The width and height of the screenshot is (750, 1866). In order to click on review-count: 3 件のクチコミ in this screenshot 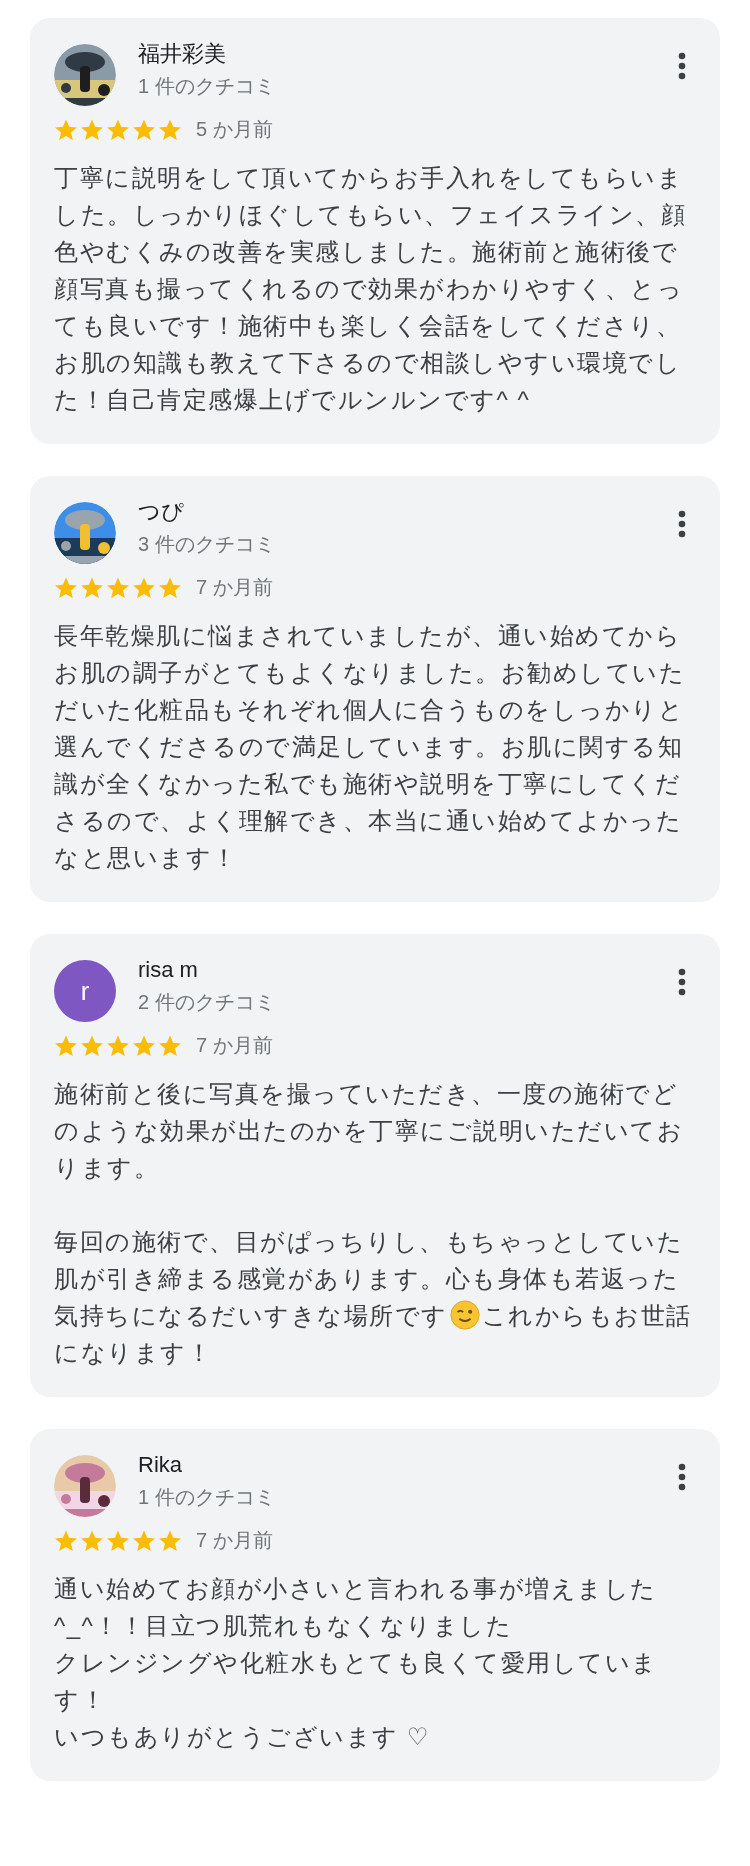, I will do `click(206, 544)`.